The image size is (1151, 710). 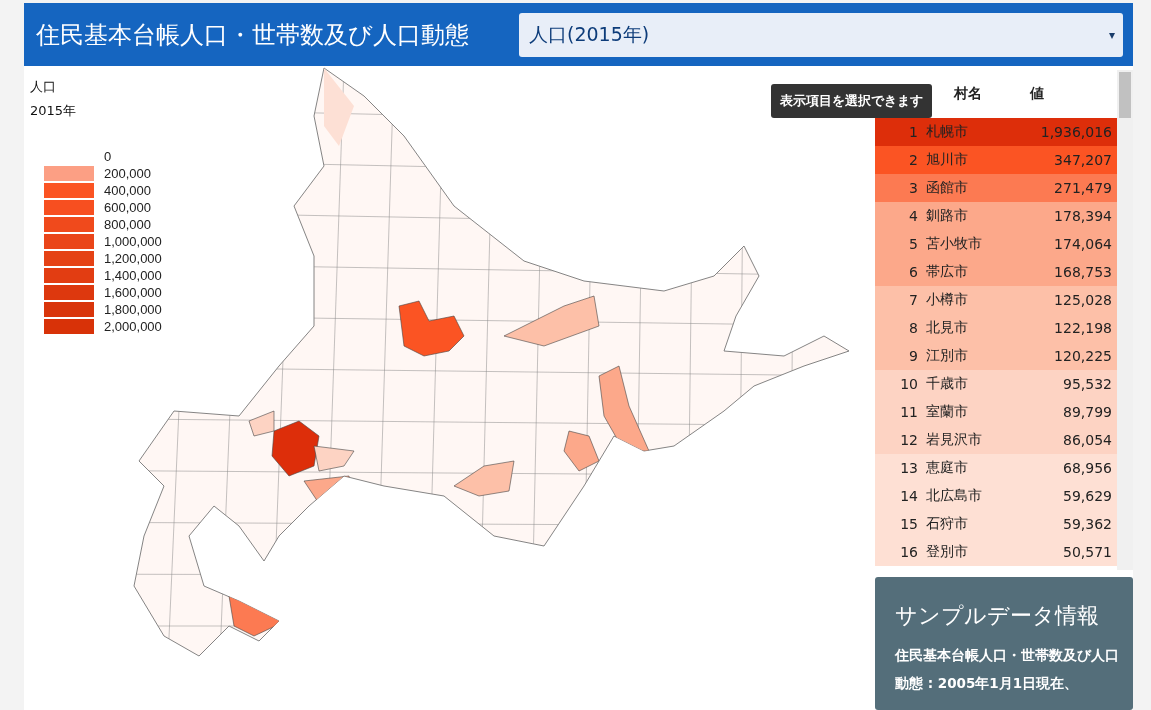 I want to click on value-cell-text: 95,532, so click(x=1087, y=384).